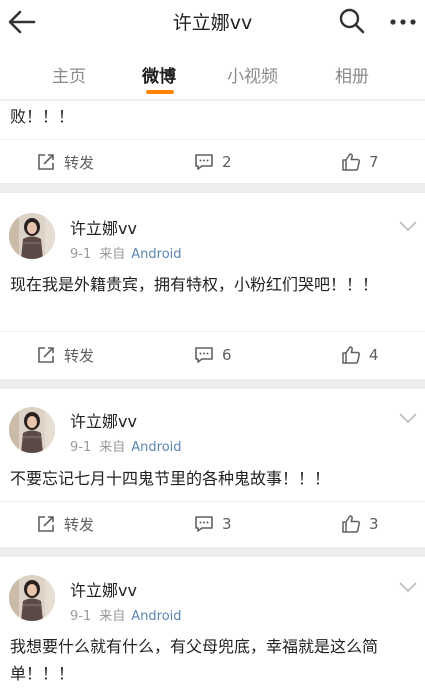 Image resolution: width=425 pixels, height=700 pixels. Describe the element at coordinates (227, 355) in the screenshot. I see `comment-count: 6` at that location.